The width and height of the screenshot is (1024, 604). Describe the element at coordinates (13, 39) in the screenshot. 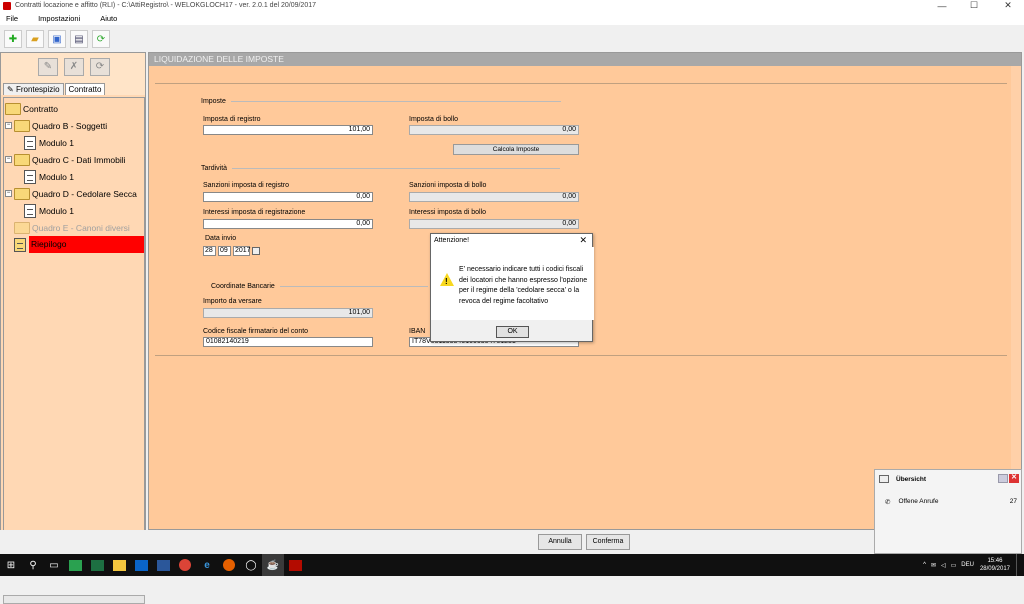

I see `new-document-button: ✚` at that location.